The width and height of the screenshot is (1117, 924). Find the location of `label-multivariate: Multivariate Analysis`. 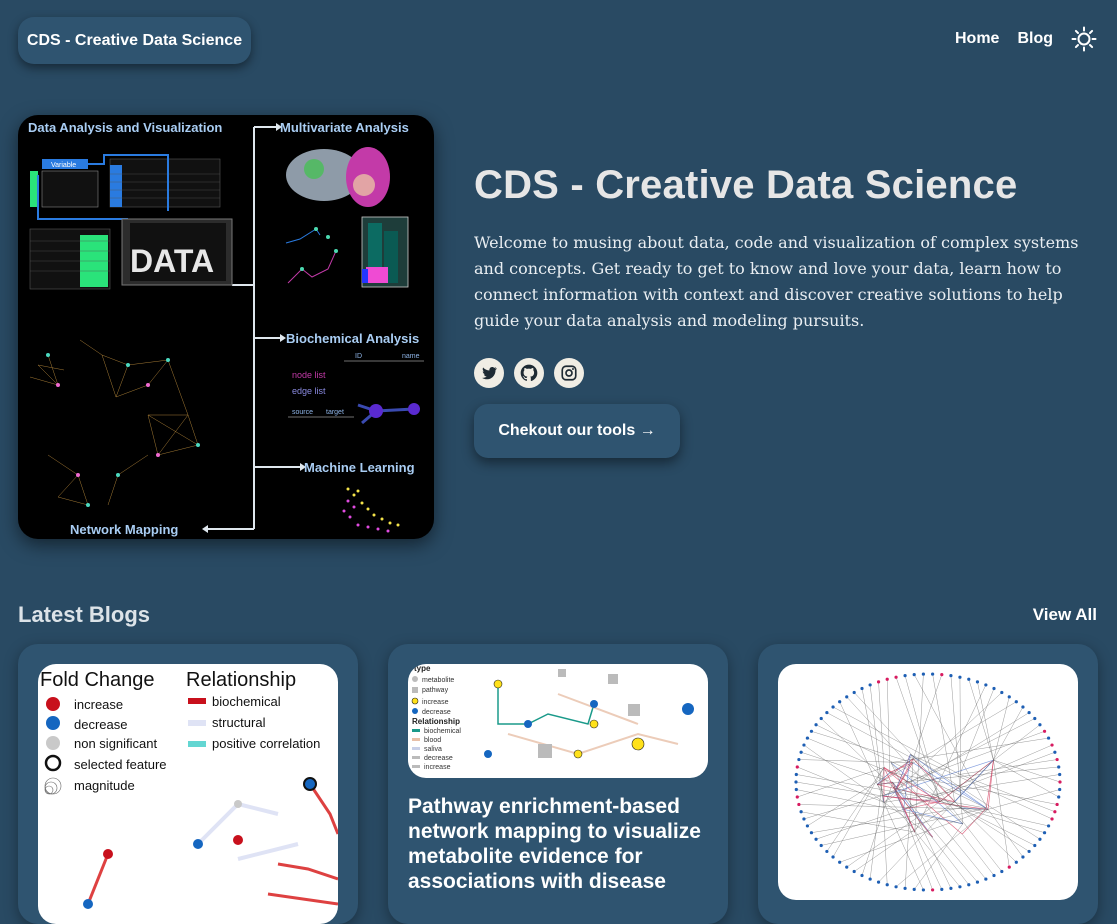

label-multivariate: Multivariate Analysis is located at coordinates (344, 127).